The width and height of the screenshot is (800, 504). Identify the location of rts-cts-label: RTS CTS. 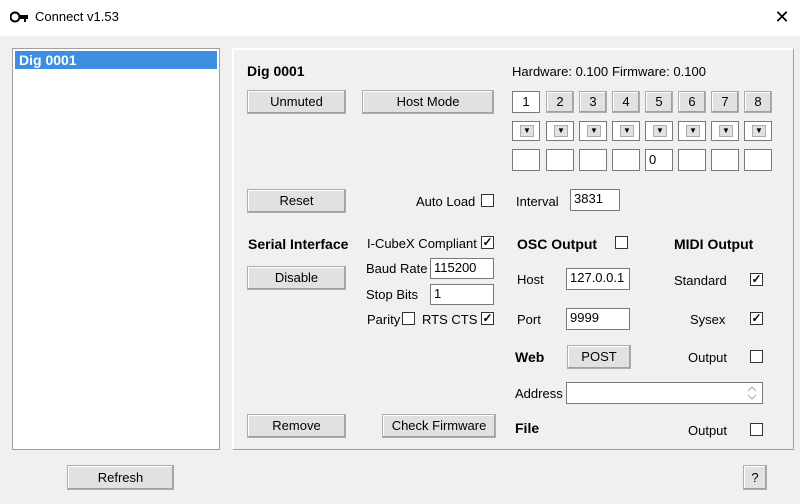
(450, 319).